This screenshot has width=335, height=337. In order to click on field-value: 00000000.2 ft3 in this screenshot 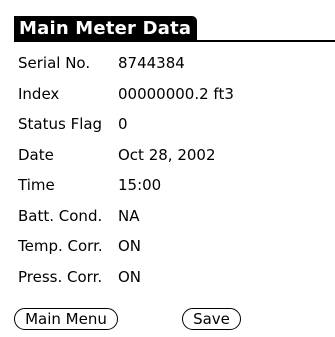, I will do `click(176, 93)`.